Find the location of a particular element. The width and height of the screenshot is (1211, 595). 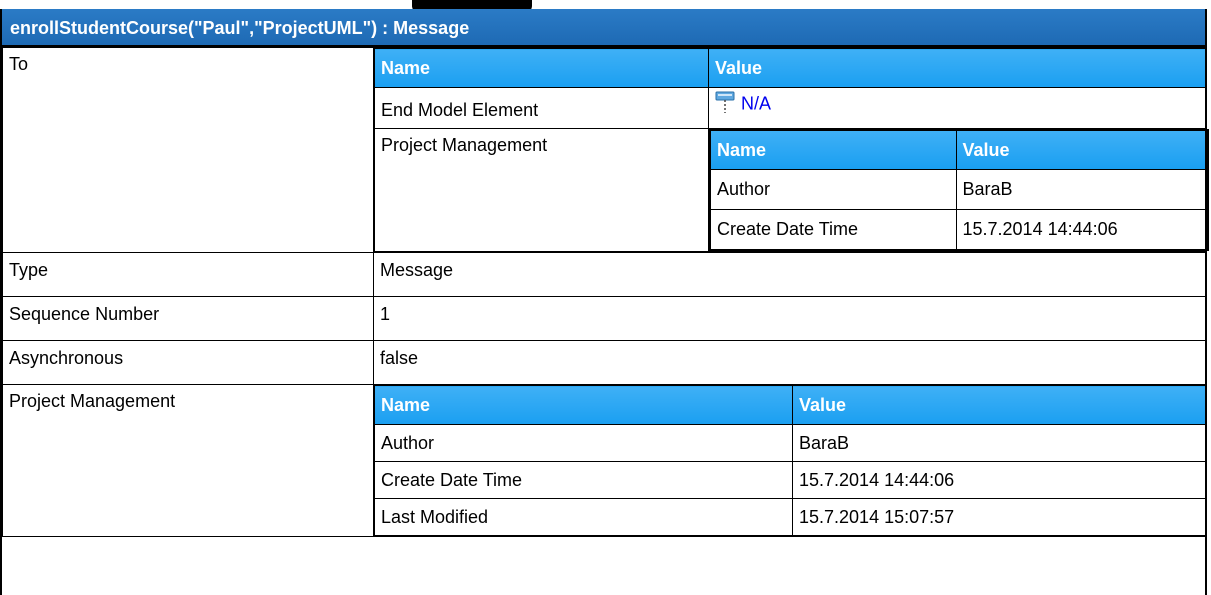

property-label: Sequence Number is located at coordinates (188, 318).